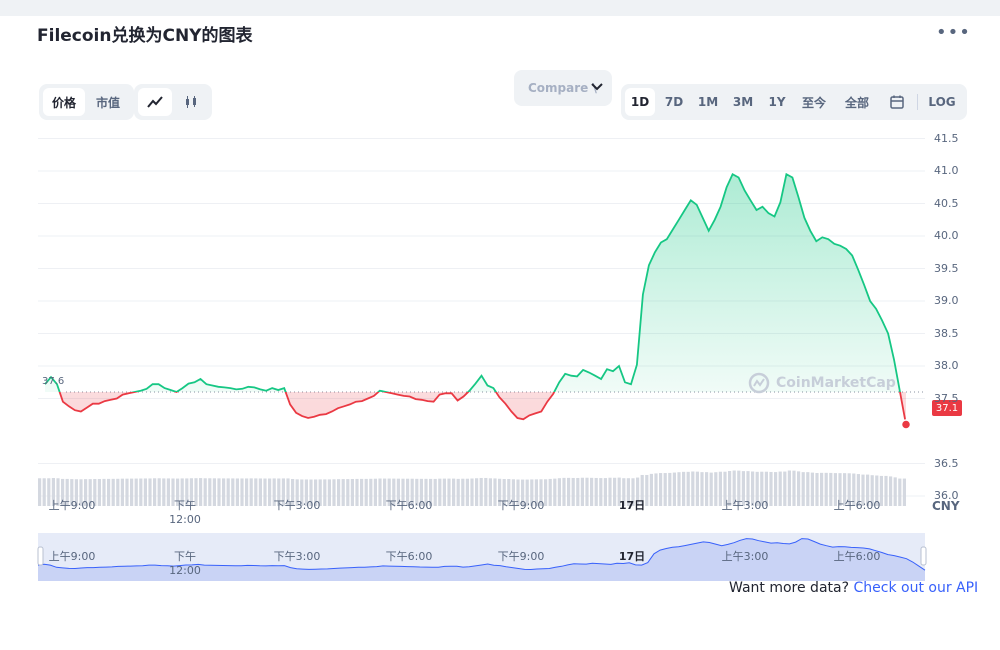  Describe the element at coordinates (946, 203) in the screenshot. I see `y-tick-label: 40.5` at that location.